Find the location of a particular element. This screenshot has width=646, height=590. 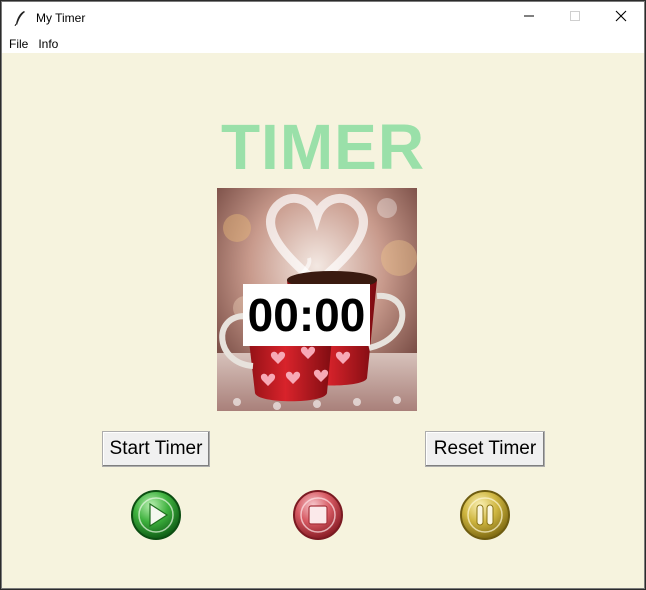

close-button is located at coordinates (621, 18).